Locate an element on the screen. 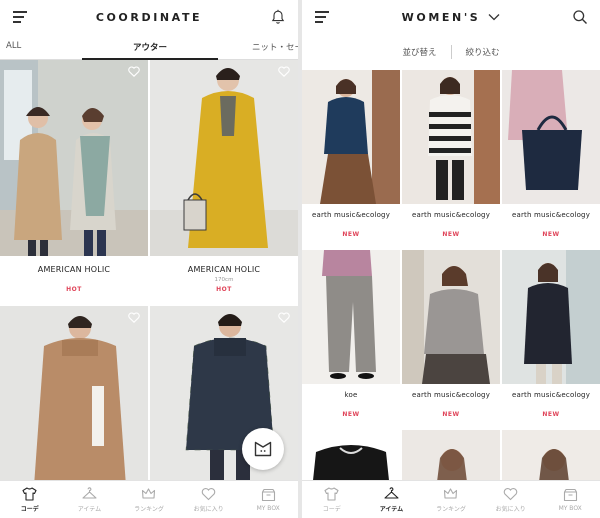 This screenshot has height=518, width=600. divider is located at coordinates (451, 52).